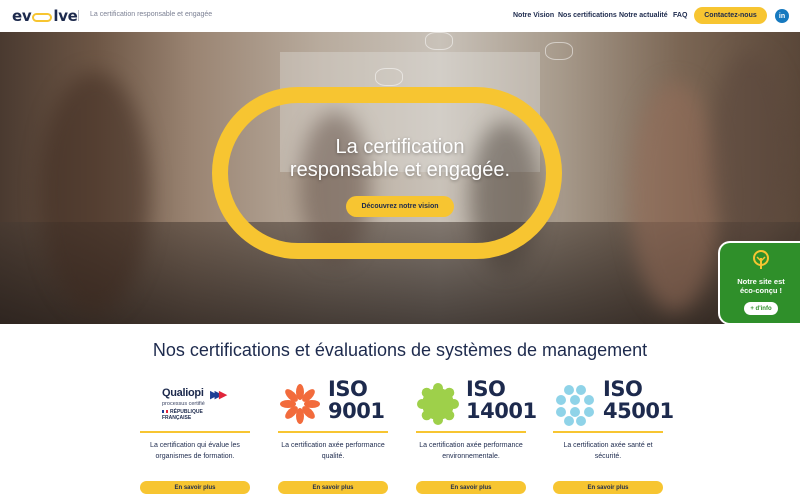  I want to click on hero-title: La certification responsable et engagée., so click(400, 159).